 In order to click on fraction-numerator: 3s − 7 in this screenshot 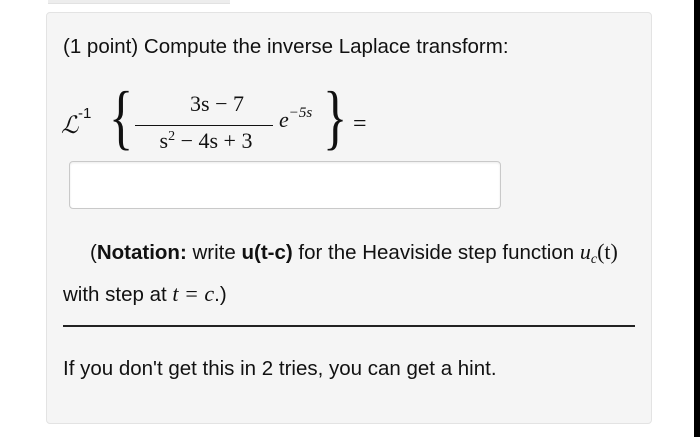, I will do `click(217, 103)`.